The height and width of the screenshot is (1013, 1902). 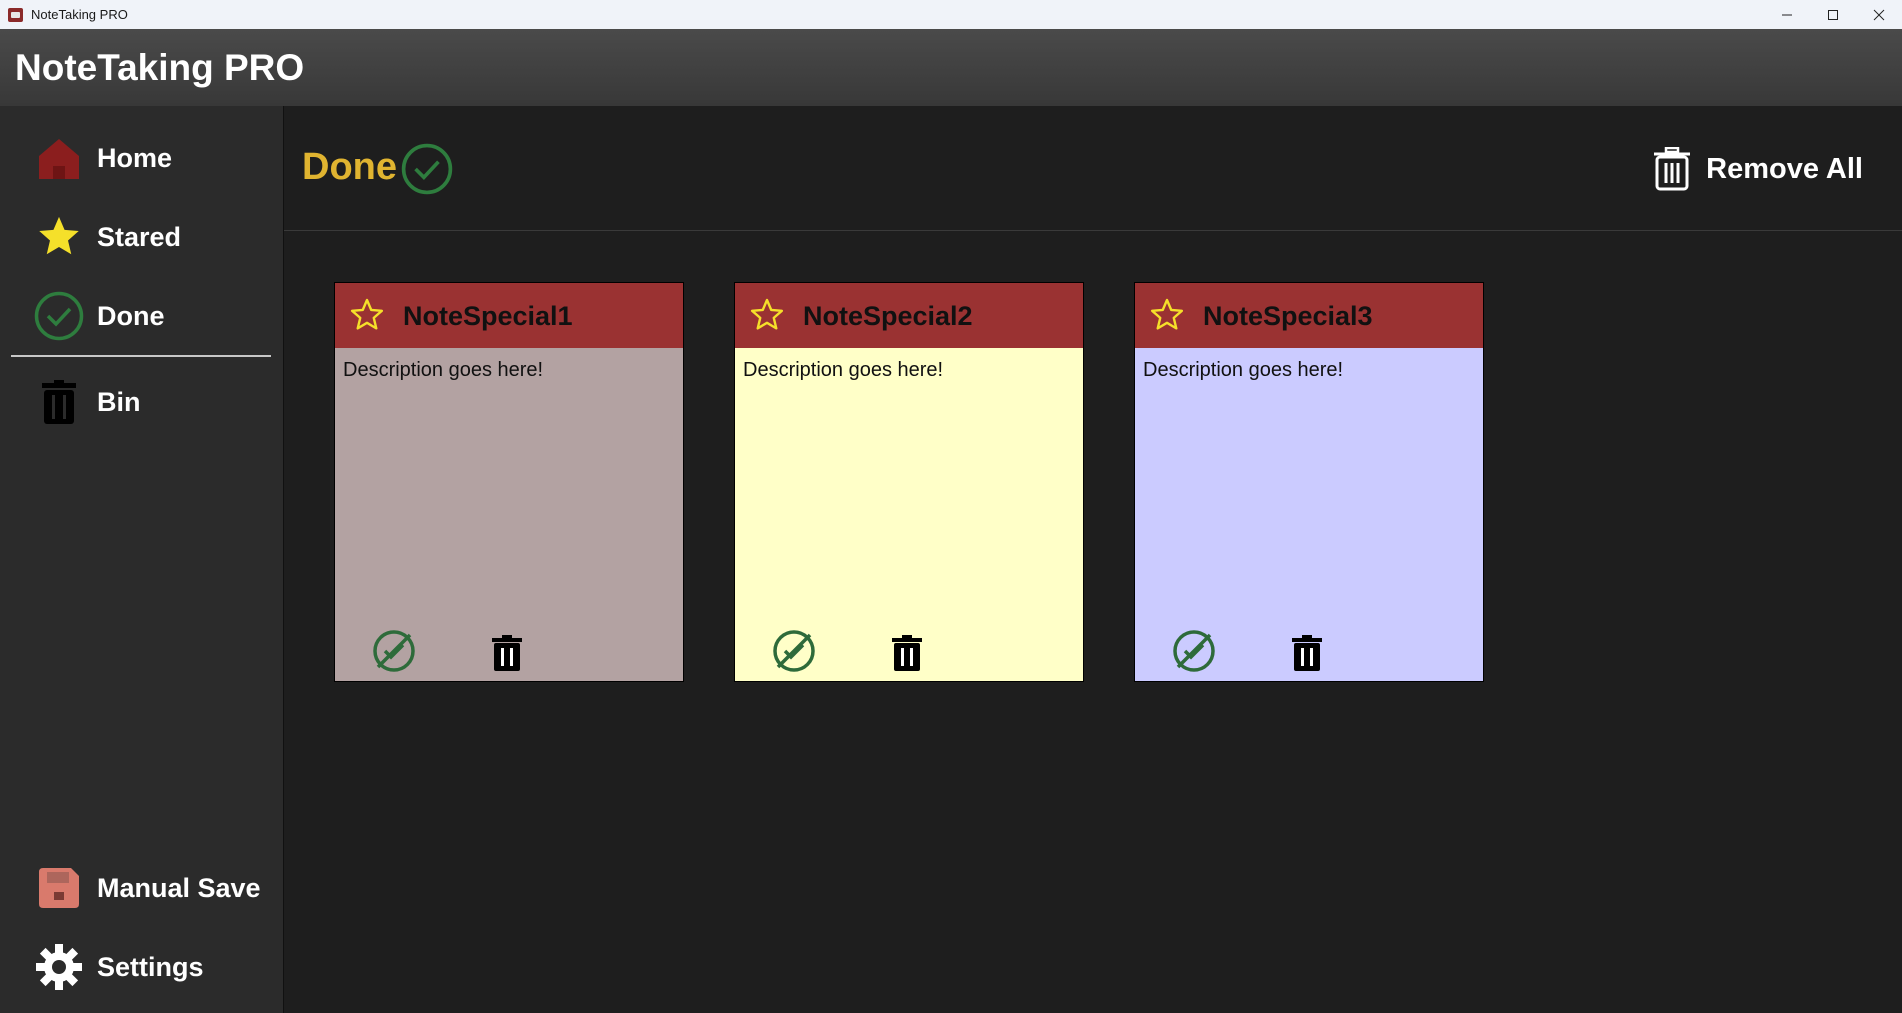 What do you see at coordinates (150, 966) in the screenshot?
I see `sidebar-item-label: Settings` at bounding box center [150, 966].